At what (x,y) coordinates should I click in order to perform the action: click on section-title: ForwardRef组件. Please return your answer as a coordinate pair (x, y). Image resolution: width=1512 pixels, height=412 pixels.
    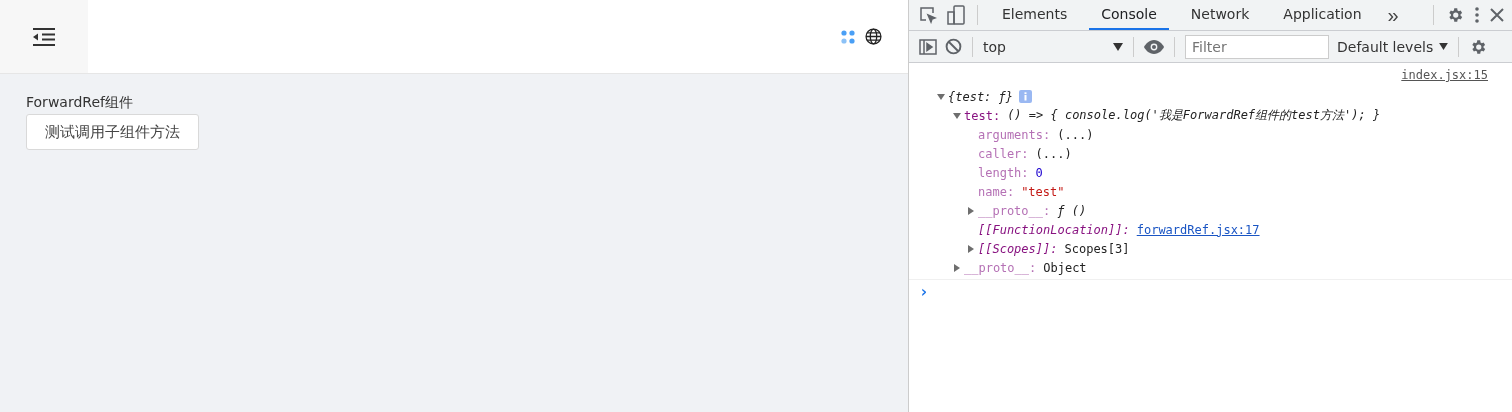
    Looking at the image, I should click on (79, 103).